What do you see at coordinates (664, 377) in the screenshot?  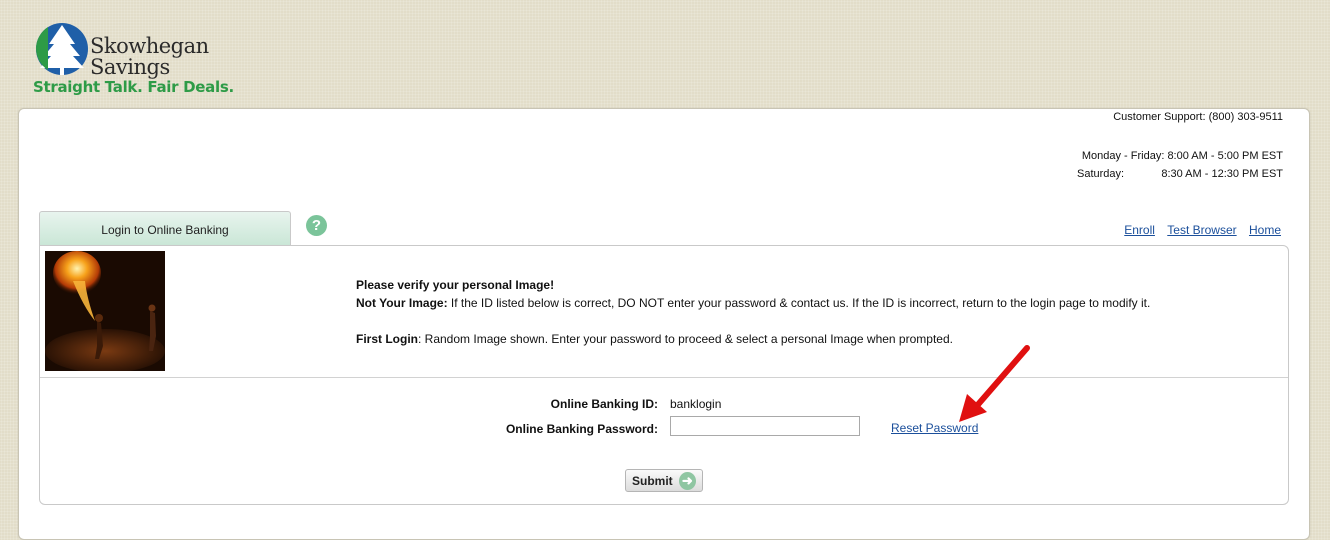 I see `divider` at bounding box center [664, 377].